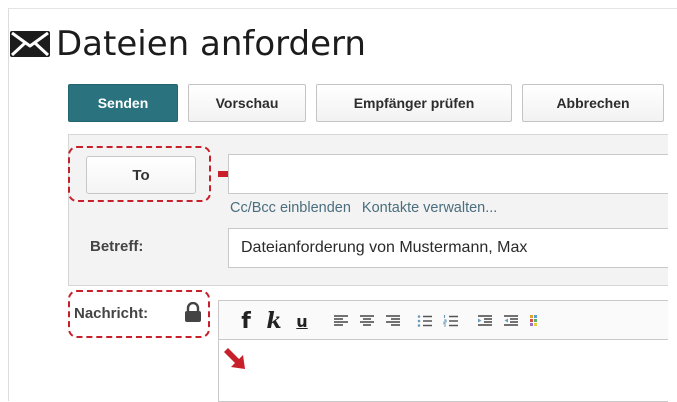  I want to click on align-left-icon, so click(341, 320).